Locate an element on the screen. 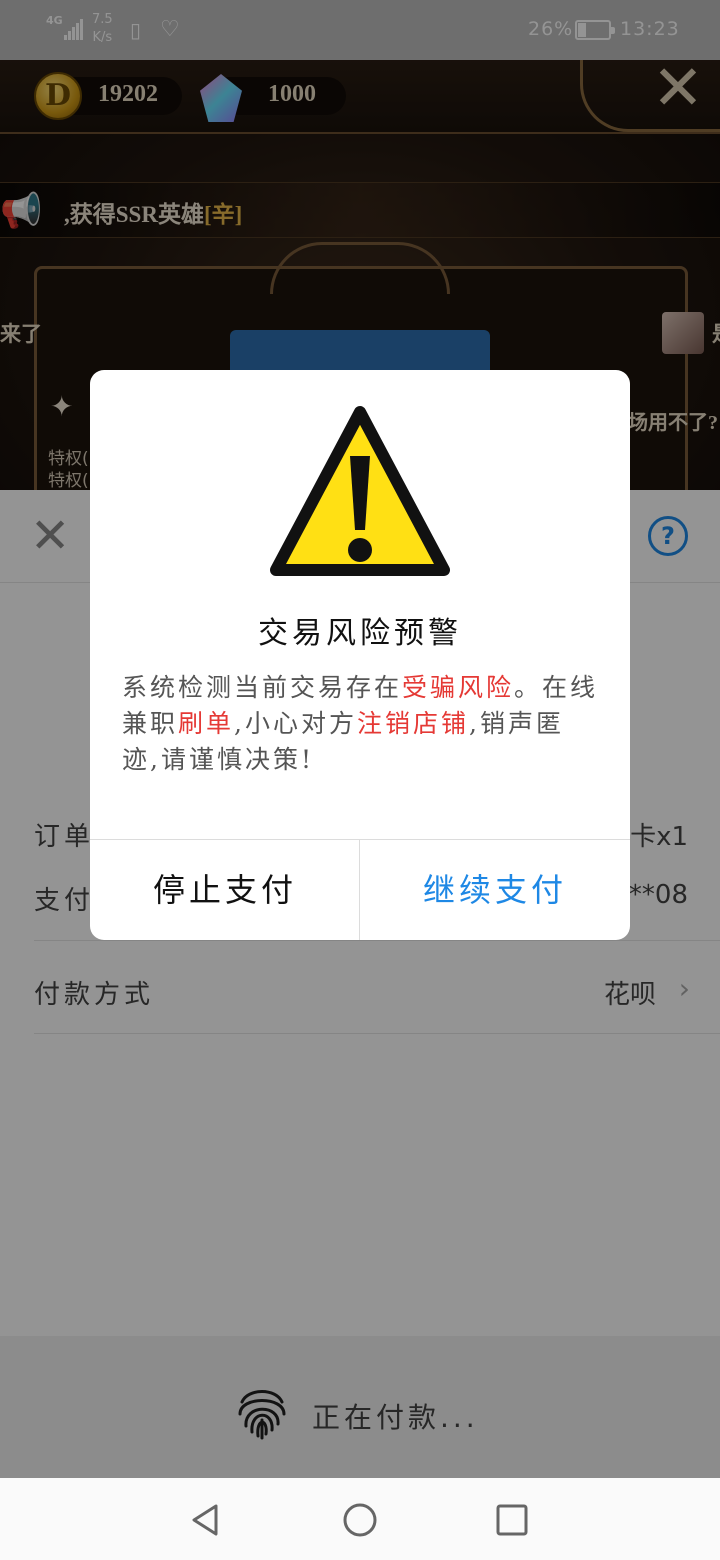 This screenshot has height=1560, width=720. message-highlight: 注销店铺 is located at coordinates (412, 723).